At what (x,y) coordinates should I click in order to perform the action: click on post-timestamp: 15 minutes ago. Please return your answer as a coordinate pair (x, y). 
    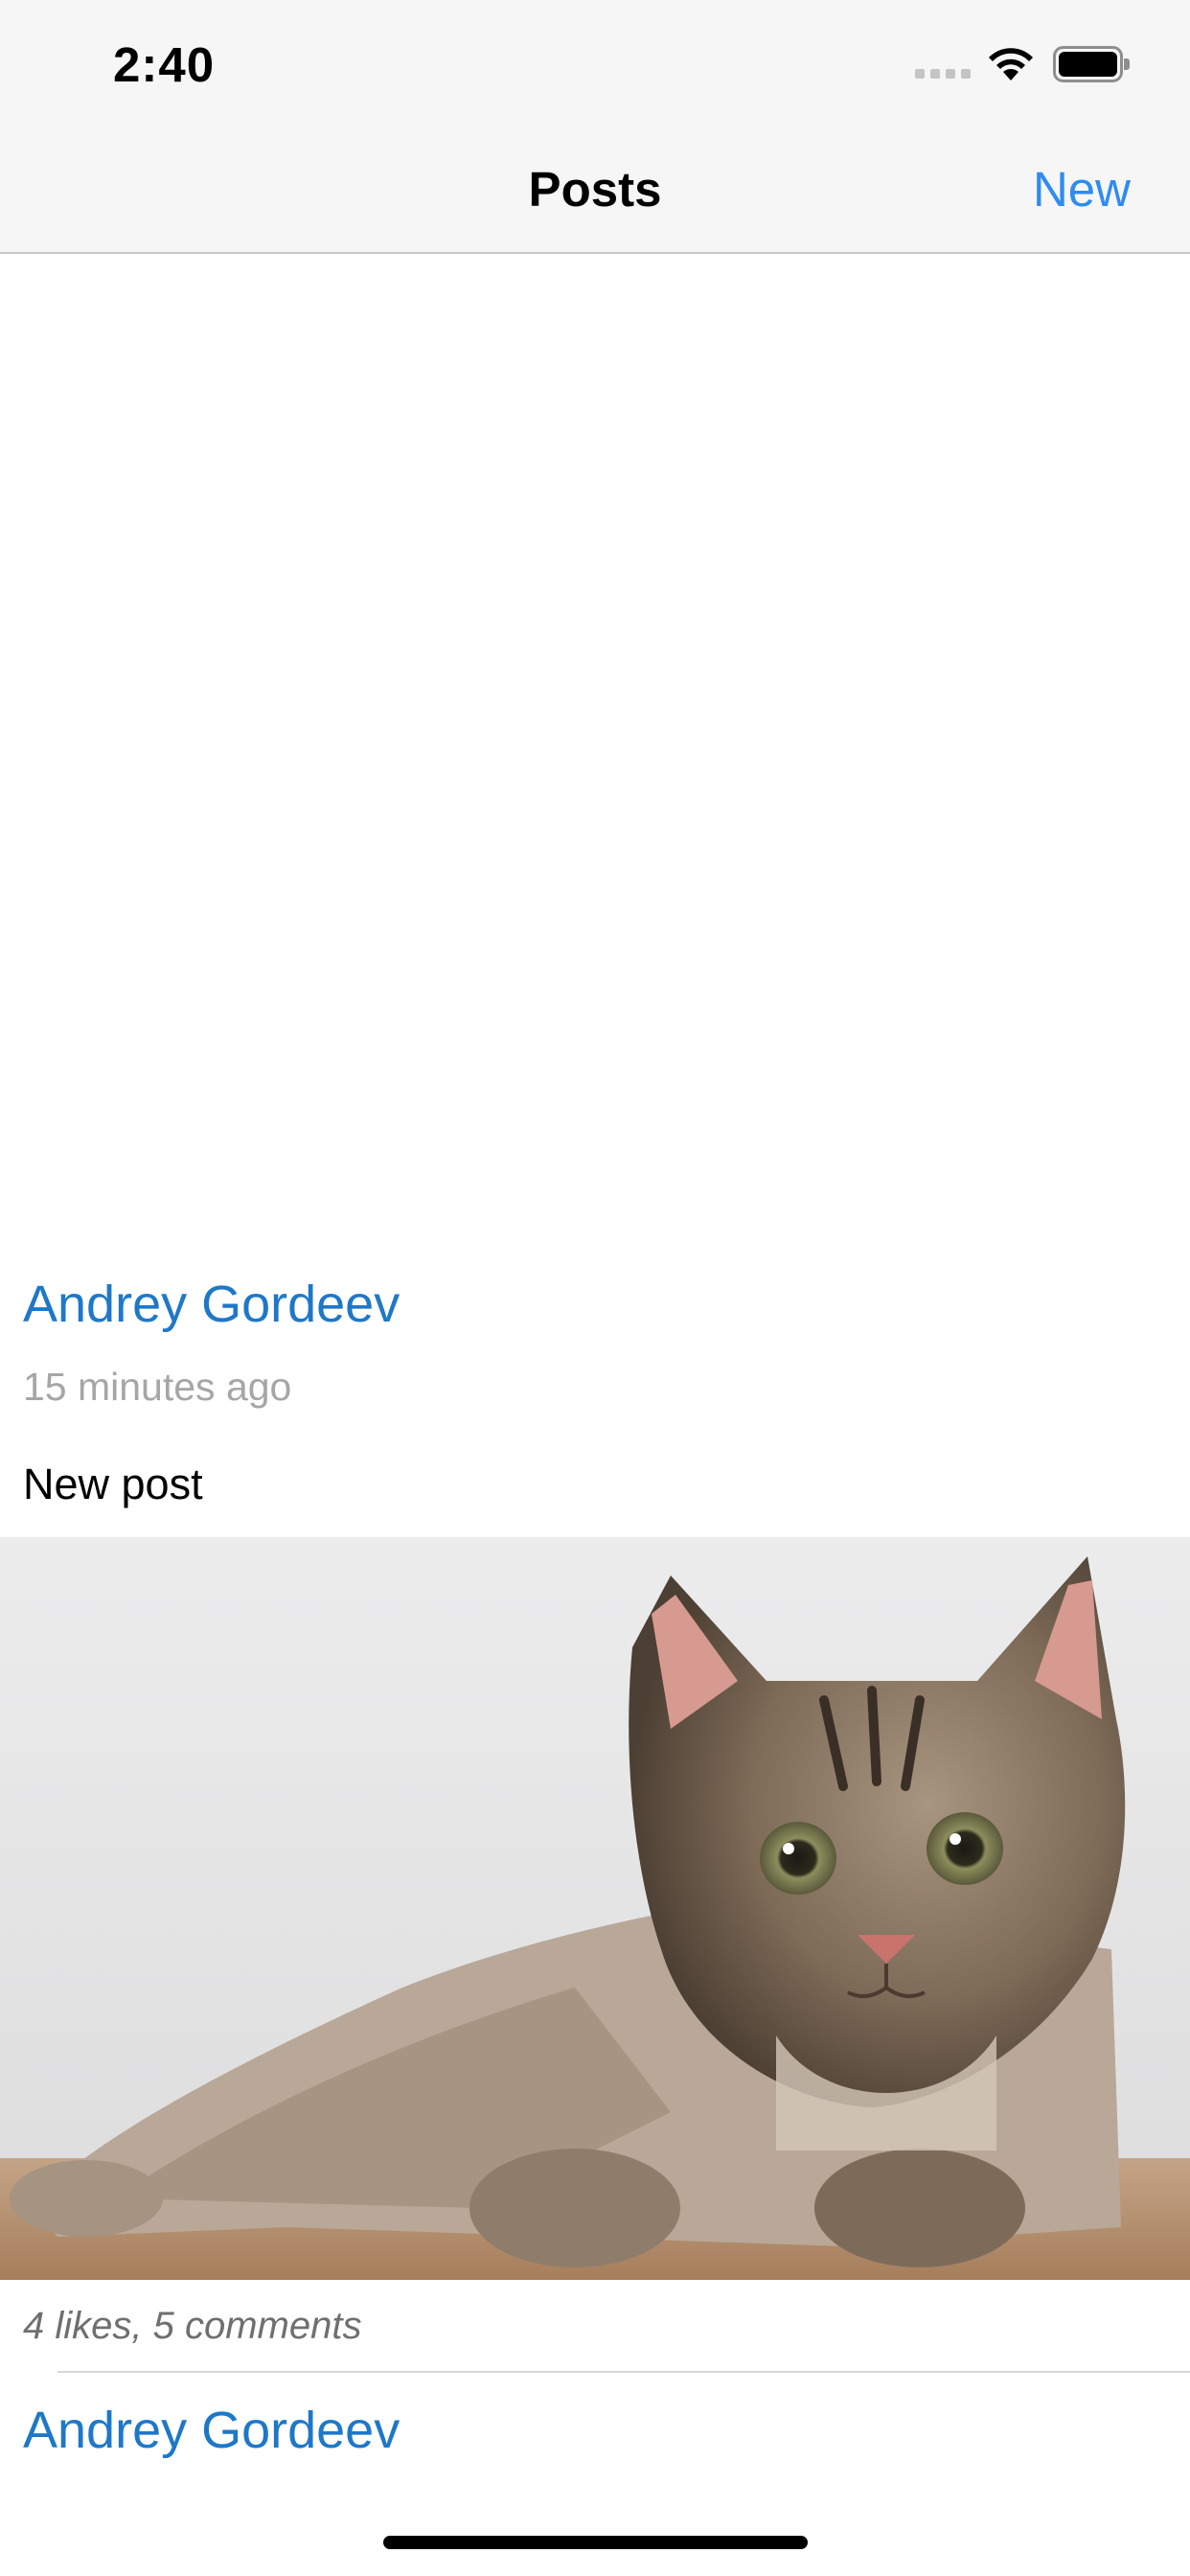
    Looking at the image, I should click on (158, 1387).